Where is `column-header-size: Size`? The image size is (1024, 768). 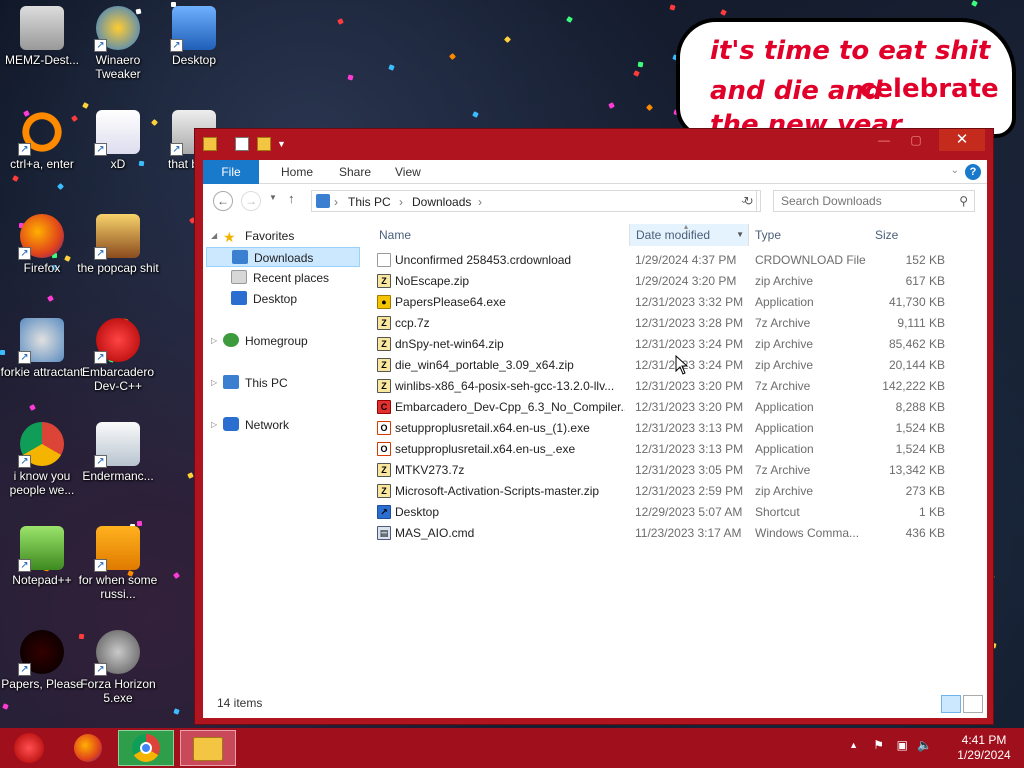
column-header-size: Size is located at coordinates (909, 235).